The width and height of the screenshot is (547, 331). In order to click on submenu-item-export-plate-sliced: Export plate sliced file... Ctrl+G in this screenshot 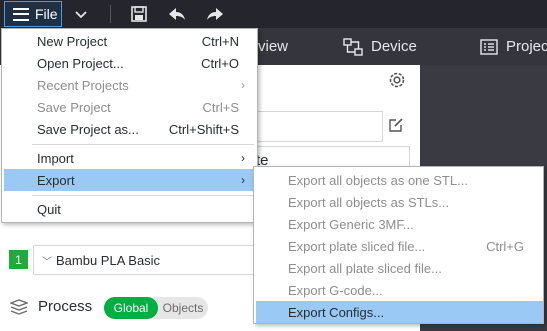, I will do `click(399, 246)`.